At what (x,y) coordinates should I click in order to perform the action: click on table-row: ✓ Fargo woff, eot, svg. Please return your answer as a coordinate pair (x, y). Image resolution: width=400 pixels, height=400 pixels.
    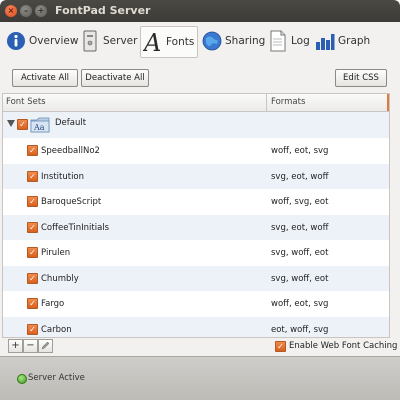
    Looking at the image, I should click on (196, 304).